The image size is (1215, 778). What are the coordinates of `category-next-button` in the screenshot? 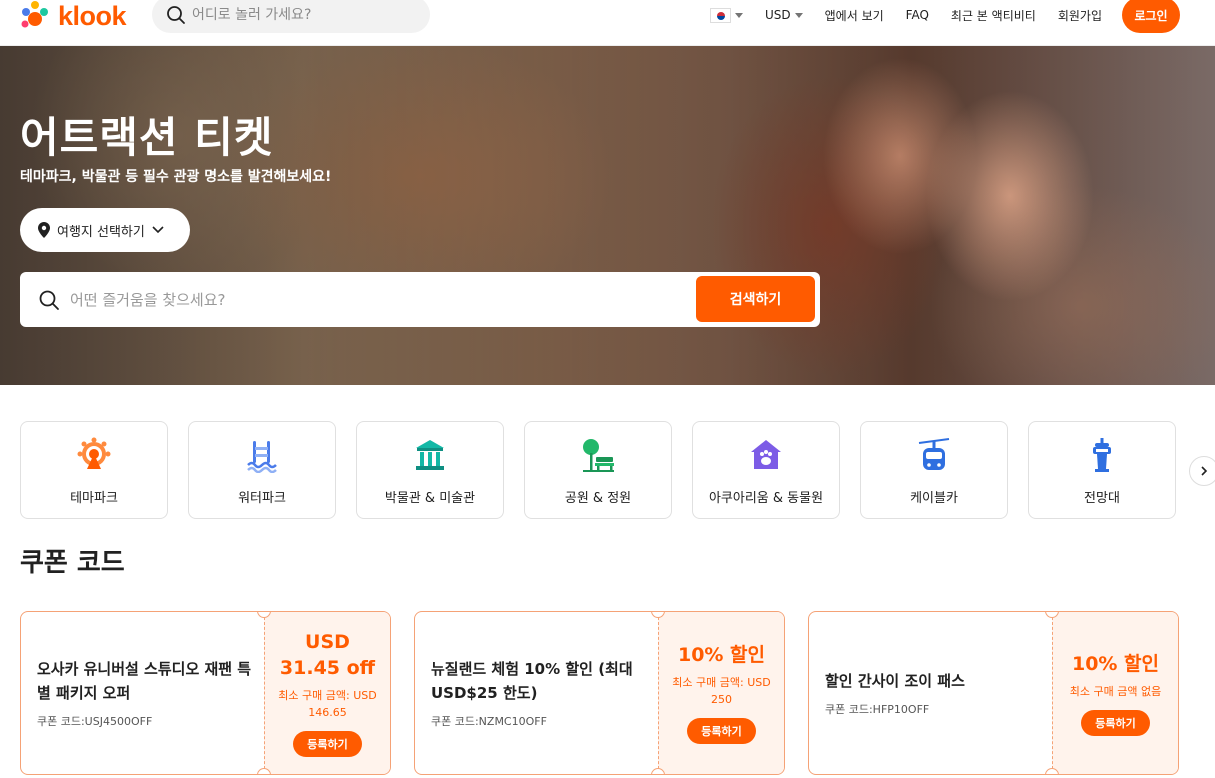 It's located at (1202, 471).